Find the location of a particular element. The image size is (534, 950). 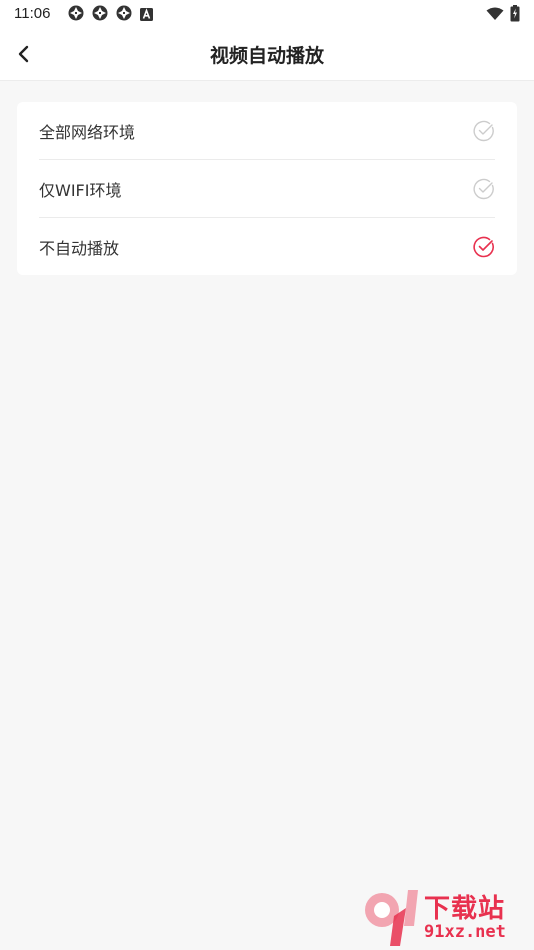

battery-charging-icon is located at coordinates (515, 15).